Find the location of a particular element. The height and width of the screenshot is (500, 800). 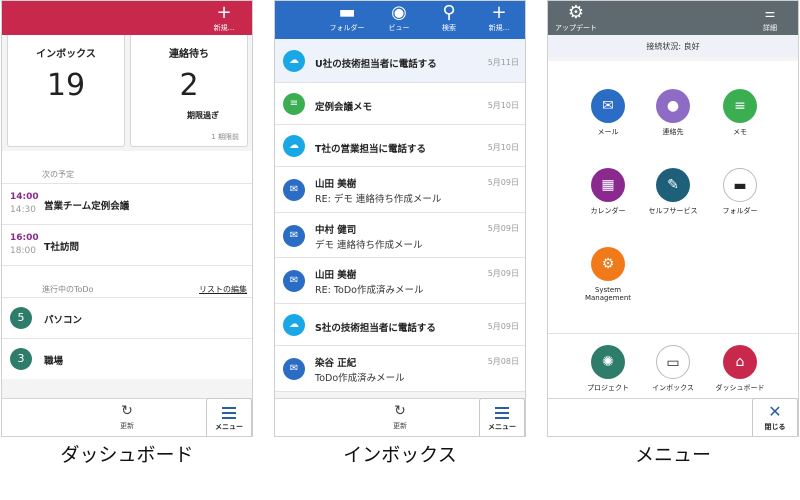

todo-count-badge: 5 is located at coordinates (21, 318).